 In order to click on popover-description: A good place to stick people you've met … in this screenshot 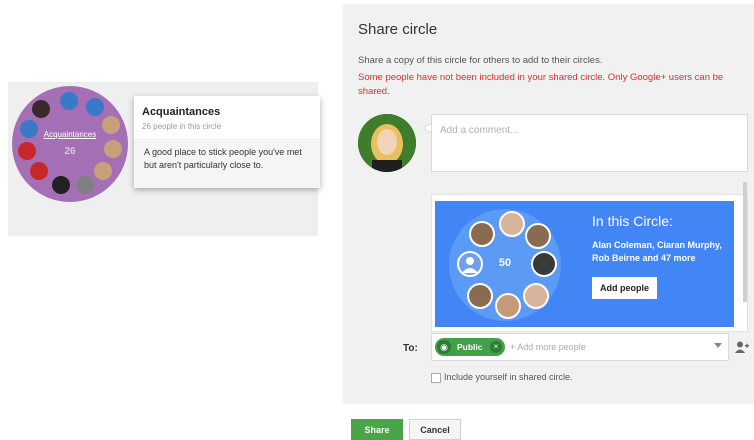, I will do `click(227, 163)`.